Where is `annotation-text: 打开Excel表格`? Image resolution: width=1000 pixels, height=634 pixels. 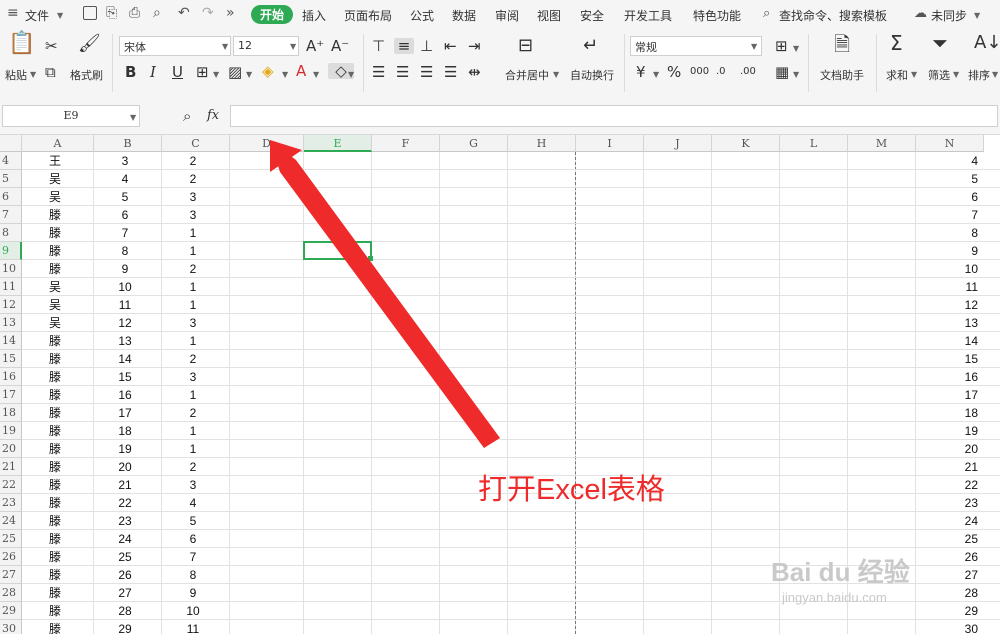
annotation-text: 打开Excel表格 is located at coordinates (571, 490).